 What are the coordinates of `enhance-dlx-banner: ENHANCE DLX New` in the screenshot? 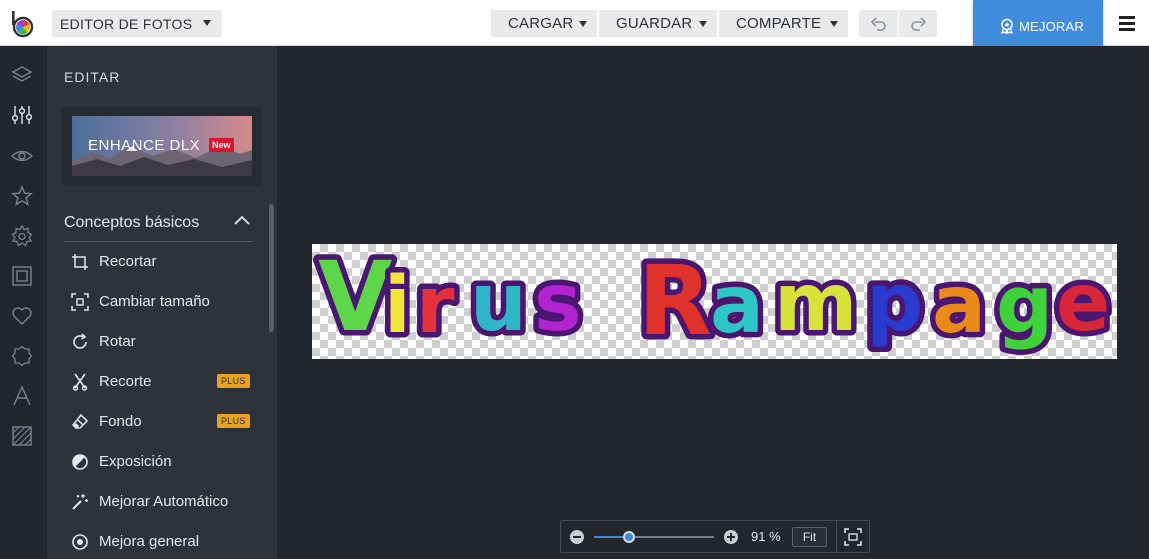 It's located at (162, 146).